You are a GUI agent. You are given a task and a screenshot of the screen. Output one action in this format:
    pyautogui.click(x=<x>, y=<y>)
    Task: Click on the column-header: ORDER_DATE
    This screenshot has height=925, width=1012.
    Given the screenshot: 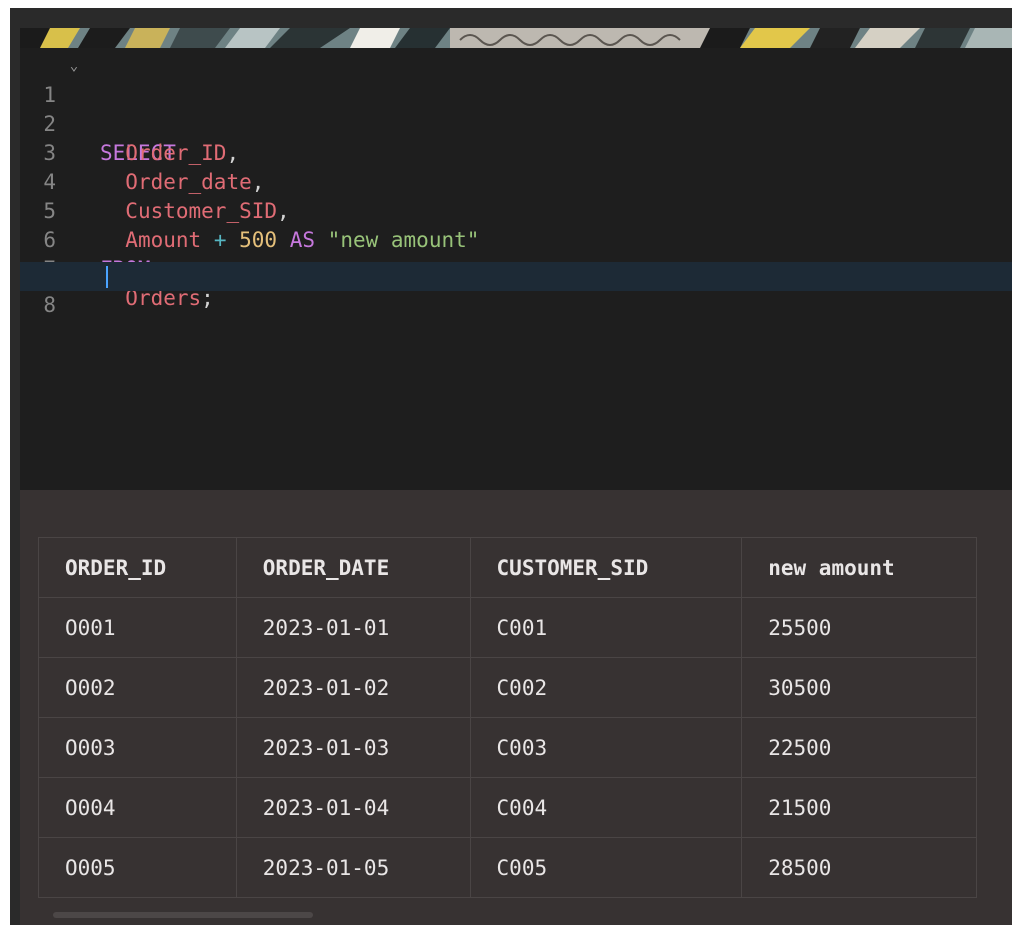 What is the action you would take?
    pyautogui.click(x=353, y=567)
    